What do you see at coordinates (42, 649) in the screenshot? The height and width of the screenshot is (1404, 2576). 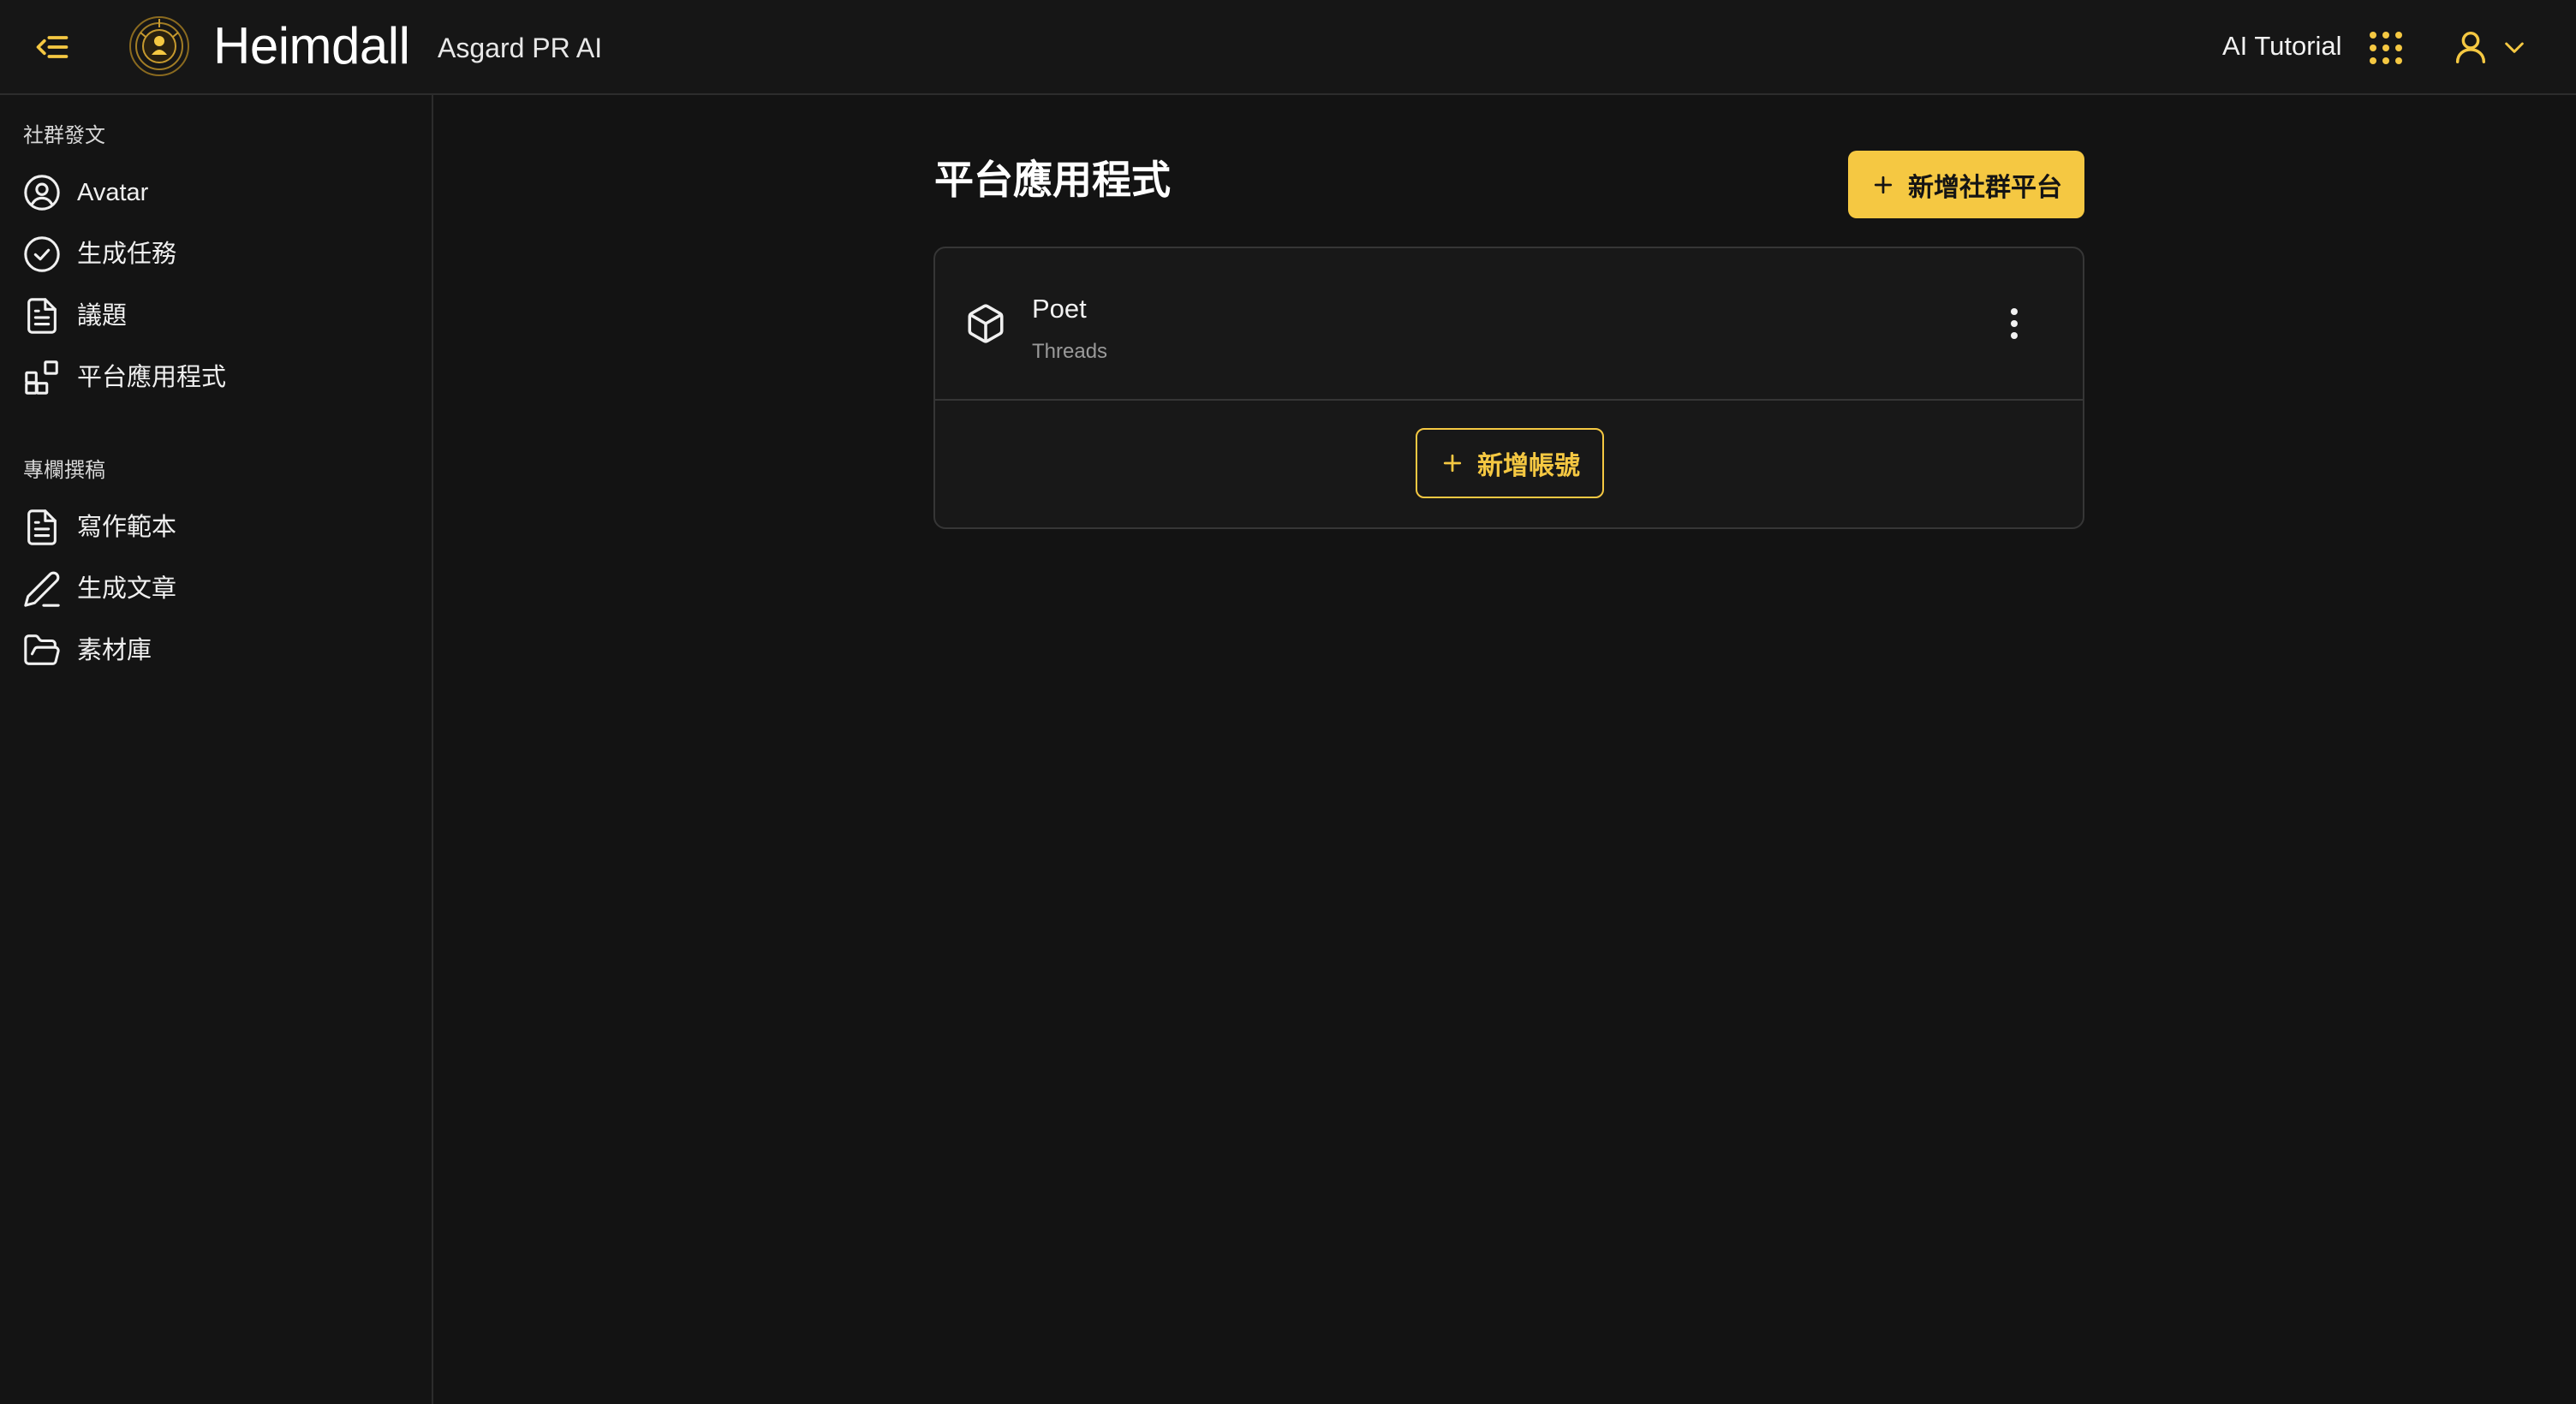 I see `folder-open-icon` at bounding box center [42, 649].